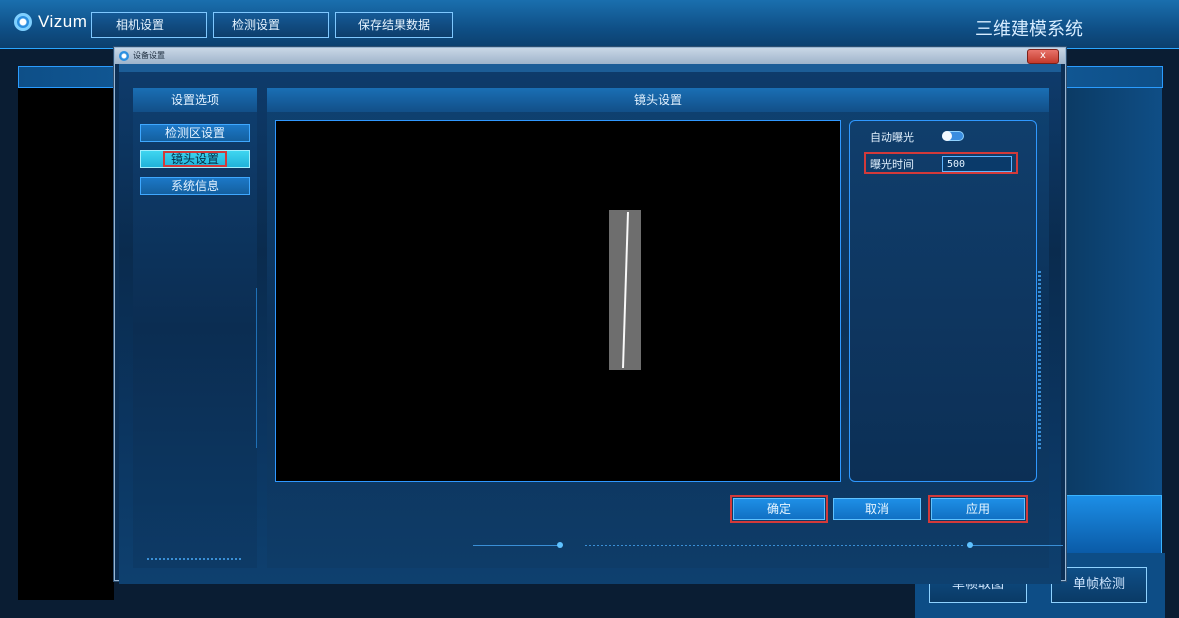 Image resolution: width=1179 pixels, height=618 pixels. I want to click on exposure-time-input, so click(977, 164).